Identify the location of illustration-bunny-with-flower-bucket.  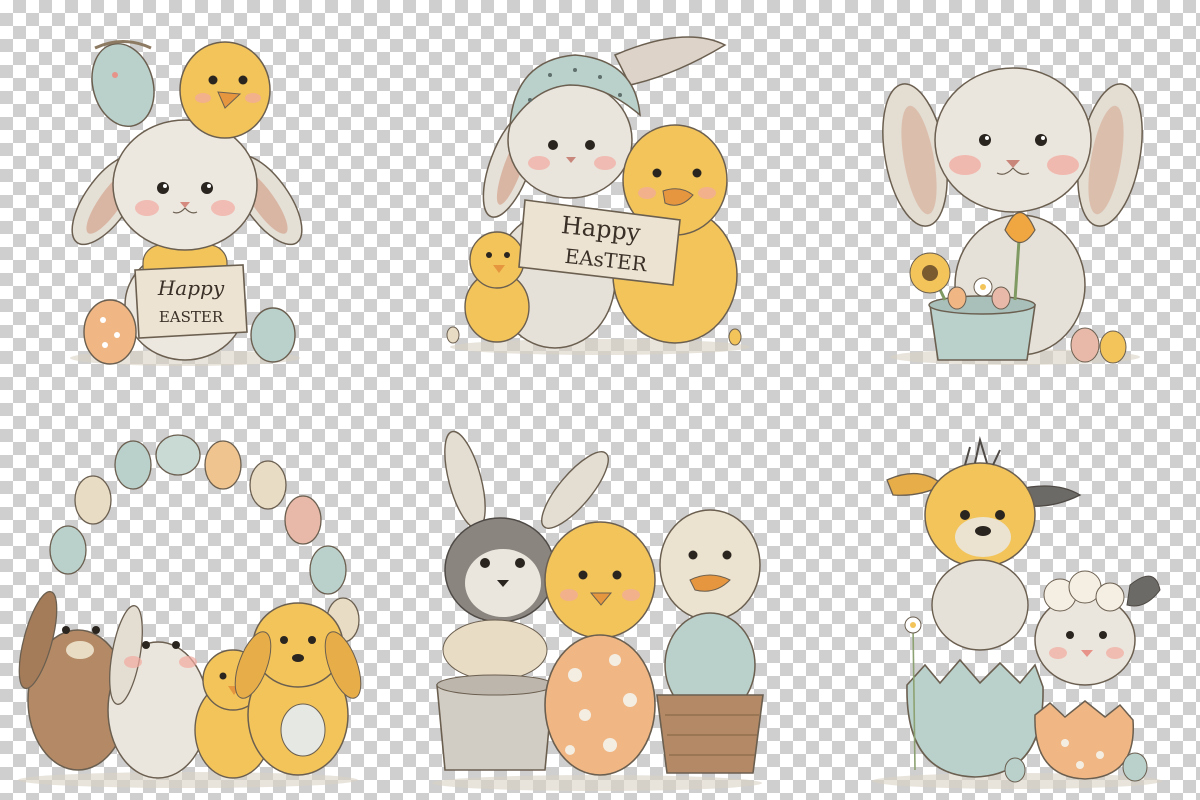
(1012, 192).